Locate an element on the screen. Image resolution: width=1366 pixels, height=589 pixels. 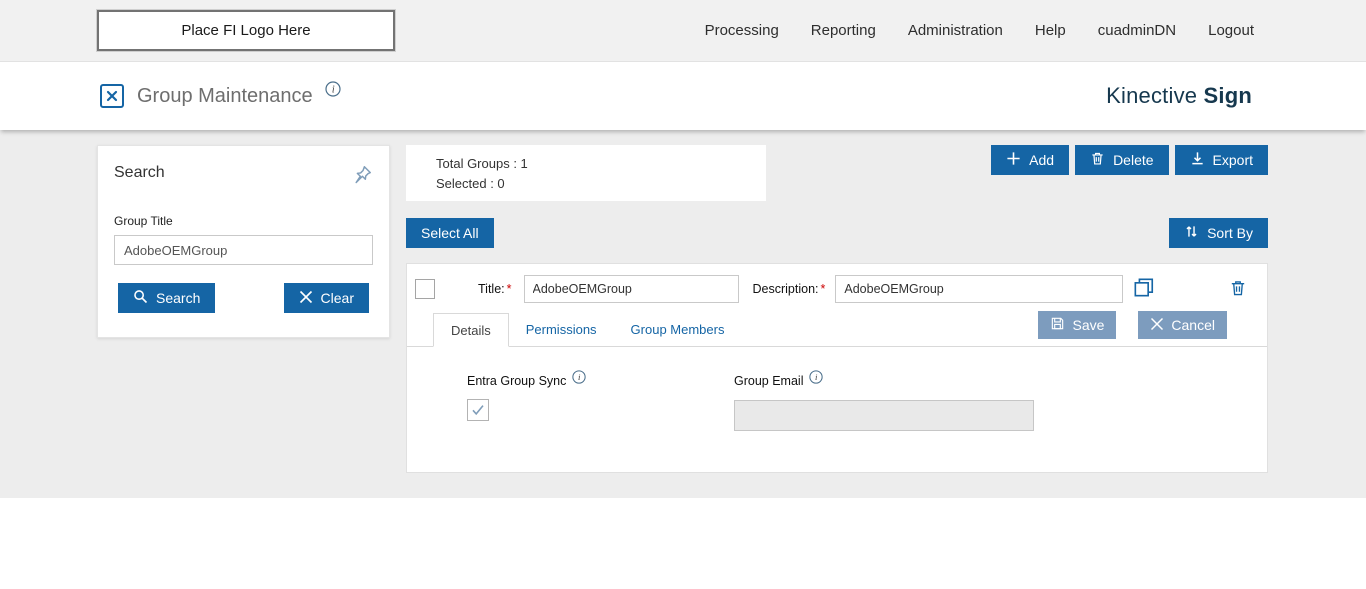
export-button-label: Export is located at coordinates (1232, 160).